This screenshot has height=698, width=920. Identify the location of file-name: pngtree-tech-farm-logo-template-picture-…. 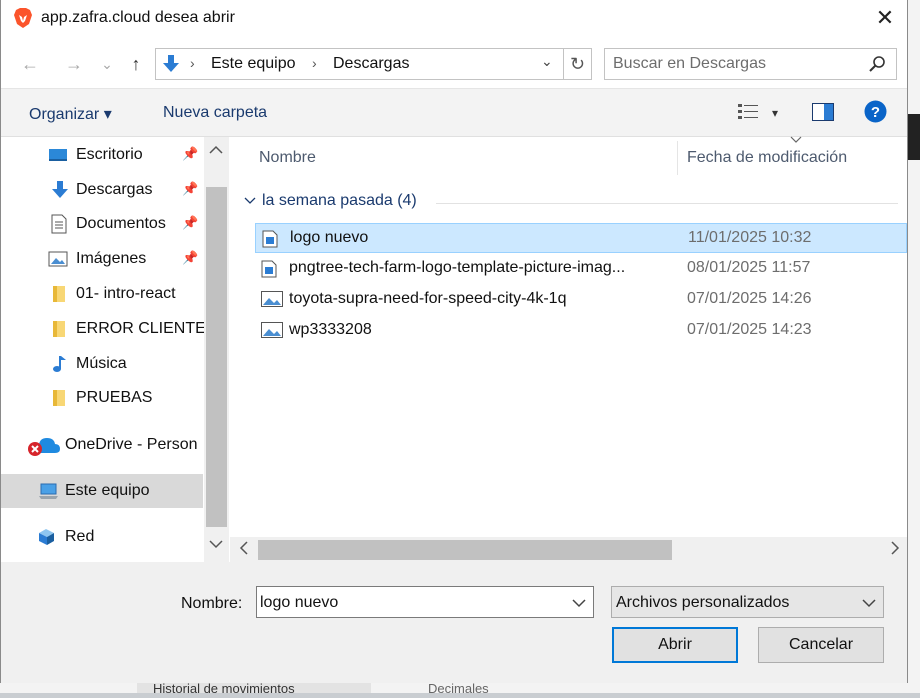
(457, 267).